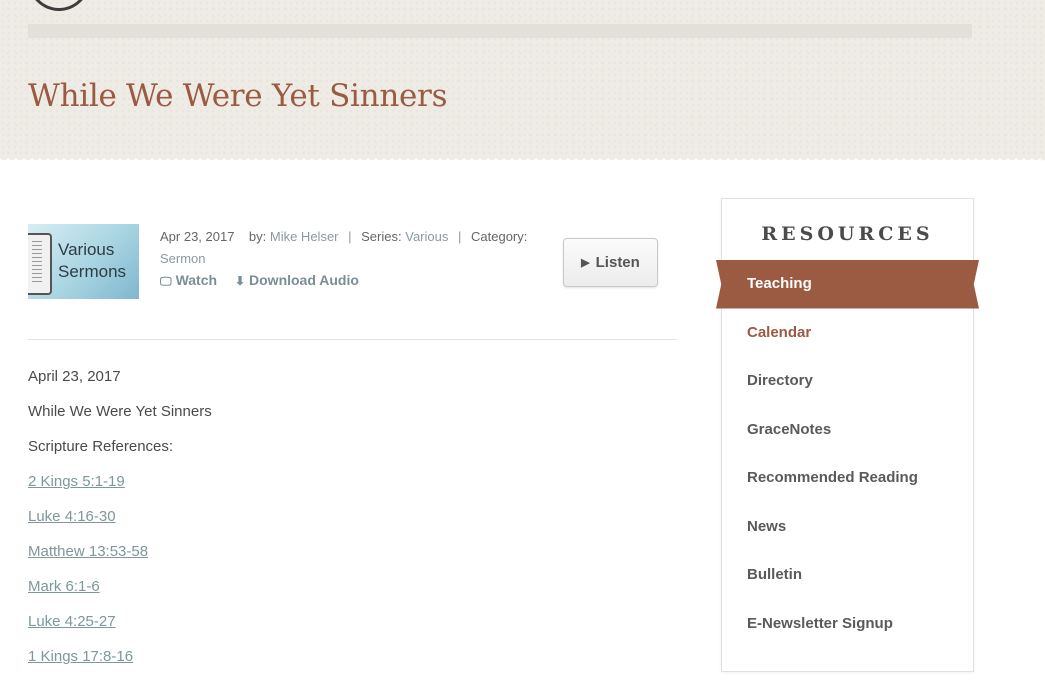 Image resolution: width=1045 pixels, height=681 pixels. Describe the element at coordinates (847, 624) in the screenshot. I see `sidebar-item-e-newsletter-signup: E-Newsletter Signup` at that location.